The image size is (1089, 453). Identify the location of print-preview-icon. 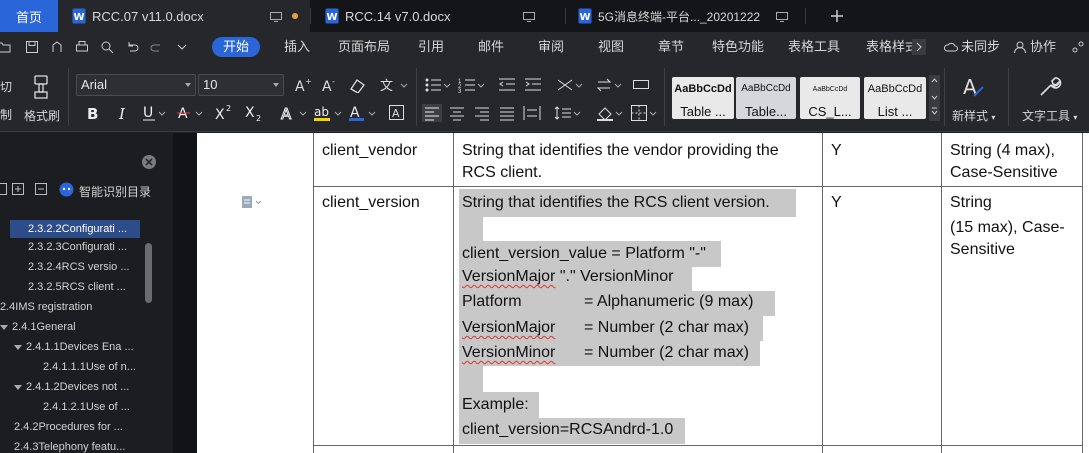
(107, 47).